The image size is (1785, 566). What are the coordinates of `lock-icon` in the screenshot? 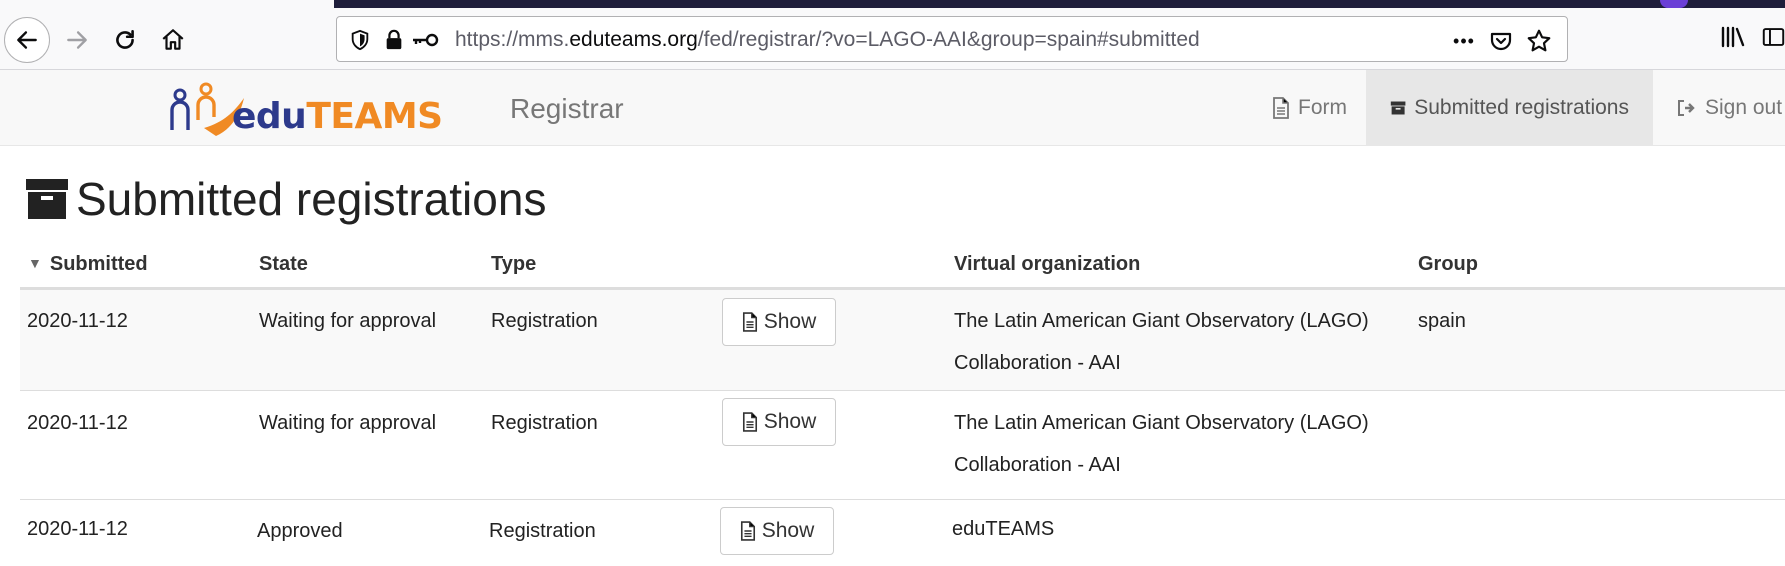 It's located at (394, 40).